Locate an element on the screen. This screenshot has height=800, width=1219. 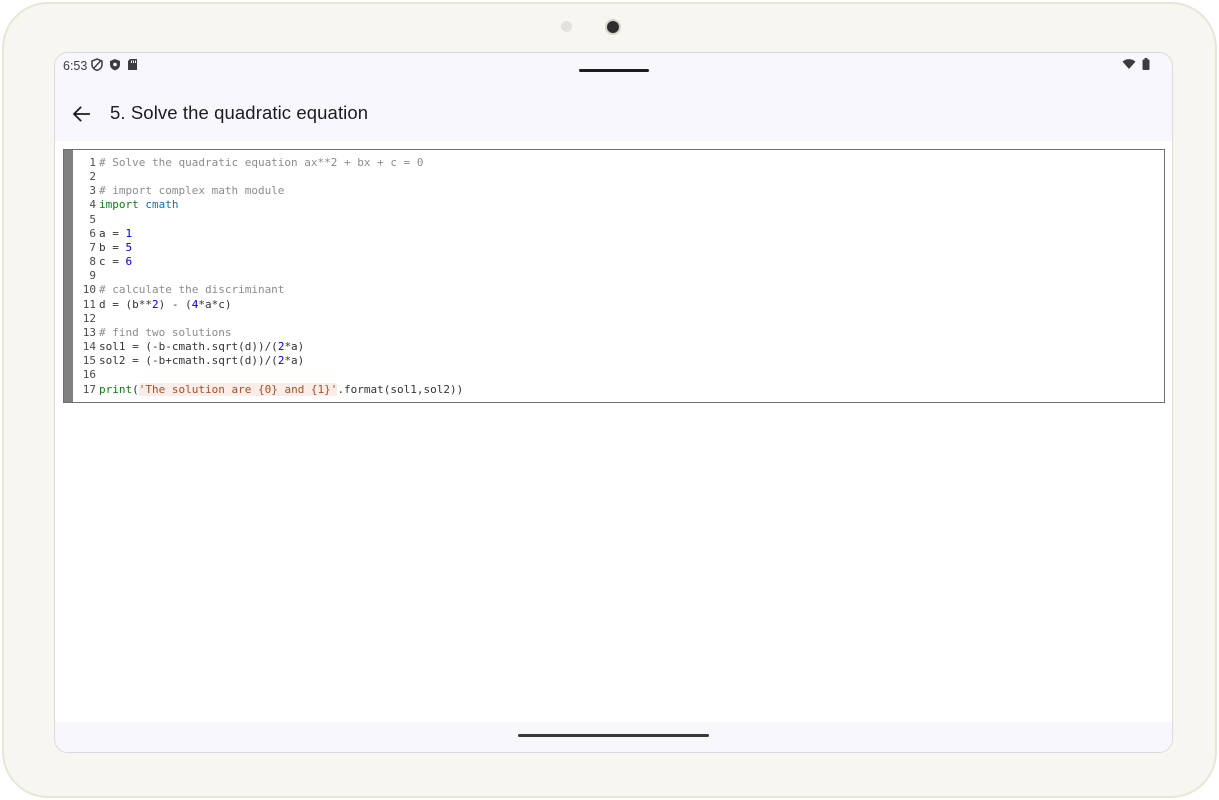
status-right-icons is located at coordinates (1136, 64).